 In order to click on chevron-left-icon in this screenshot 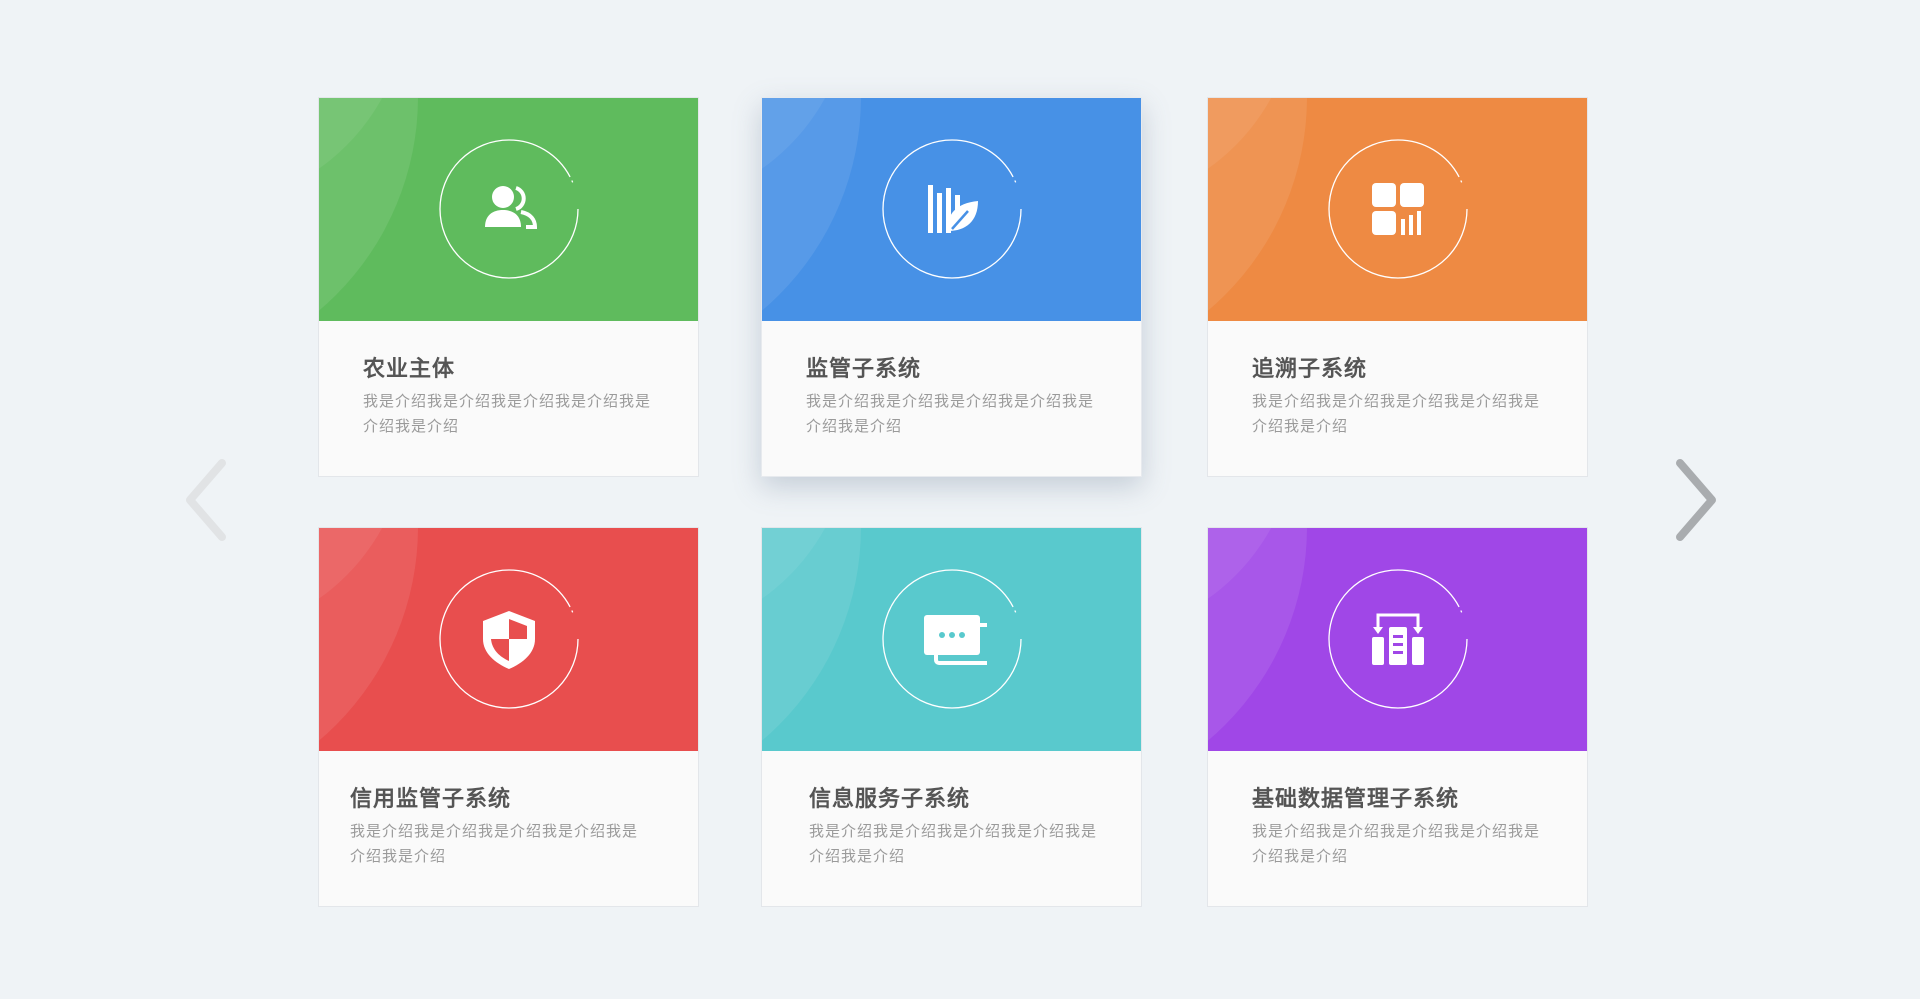, I will do `click(206, 500)`.